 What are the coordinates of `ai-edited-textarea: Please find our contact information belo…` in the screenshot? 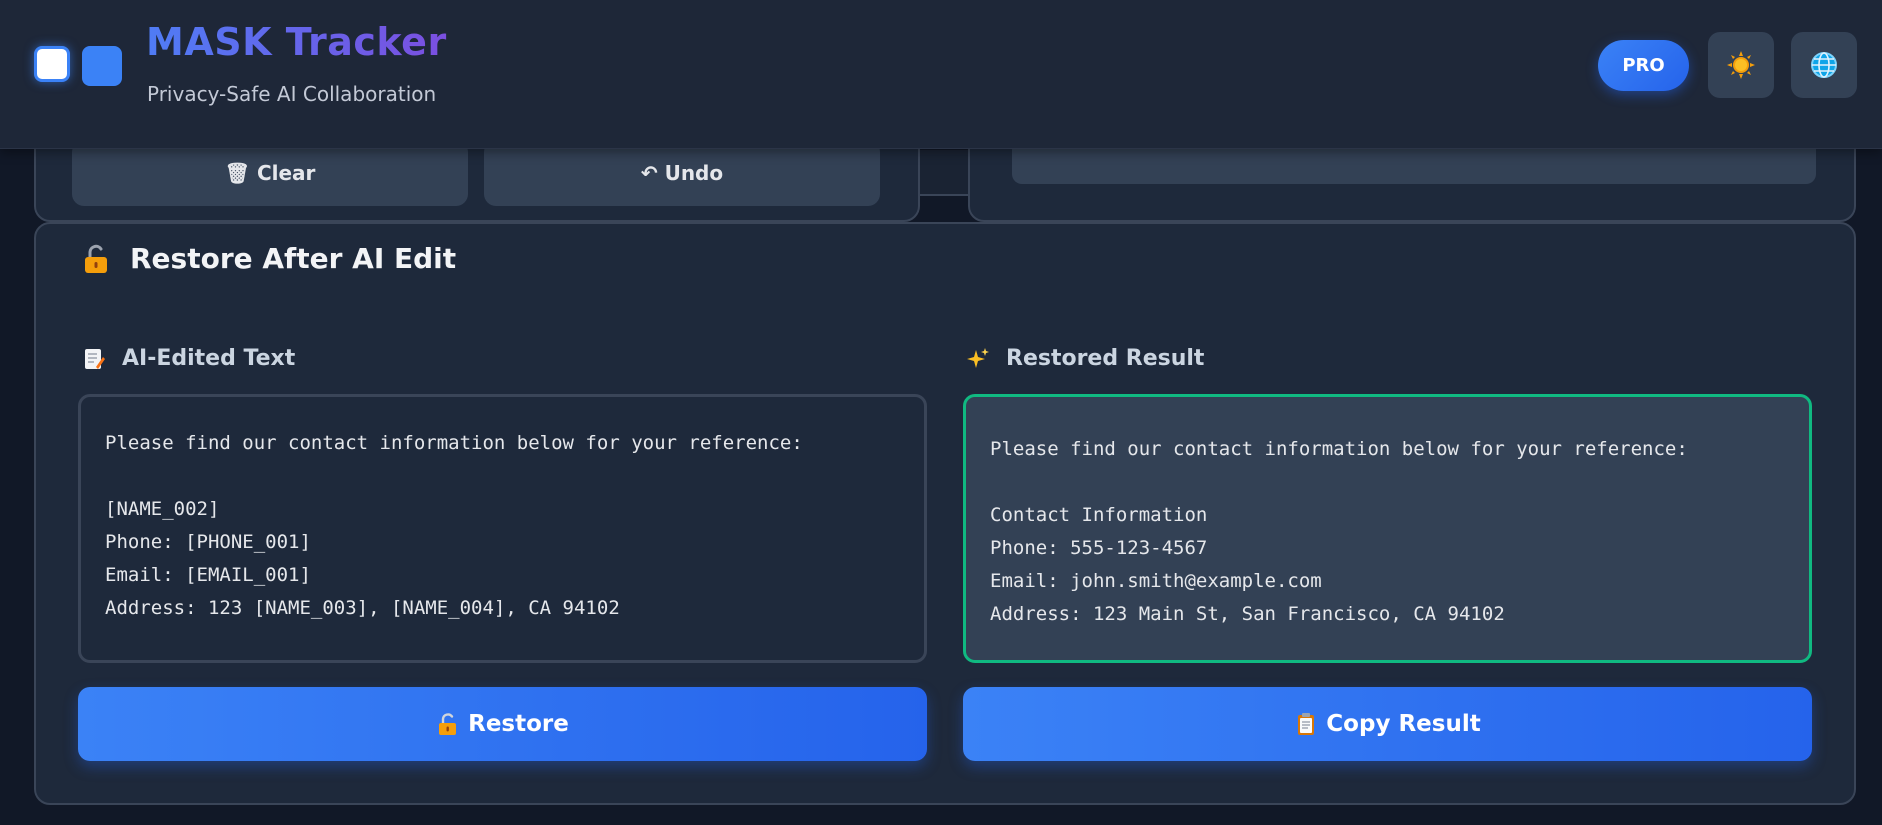 It's located at (502, 528).